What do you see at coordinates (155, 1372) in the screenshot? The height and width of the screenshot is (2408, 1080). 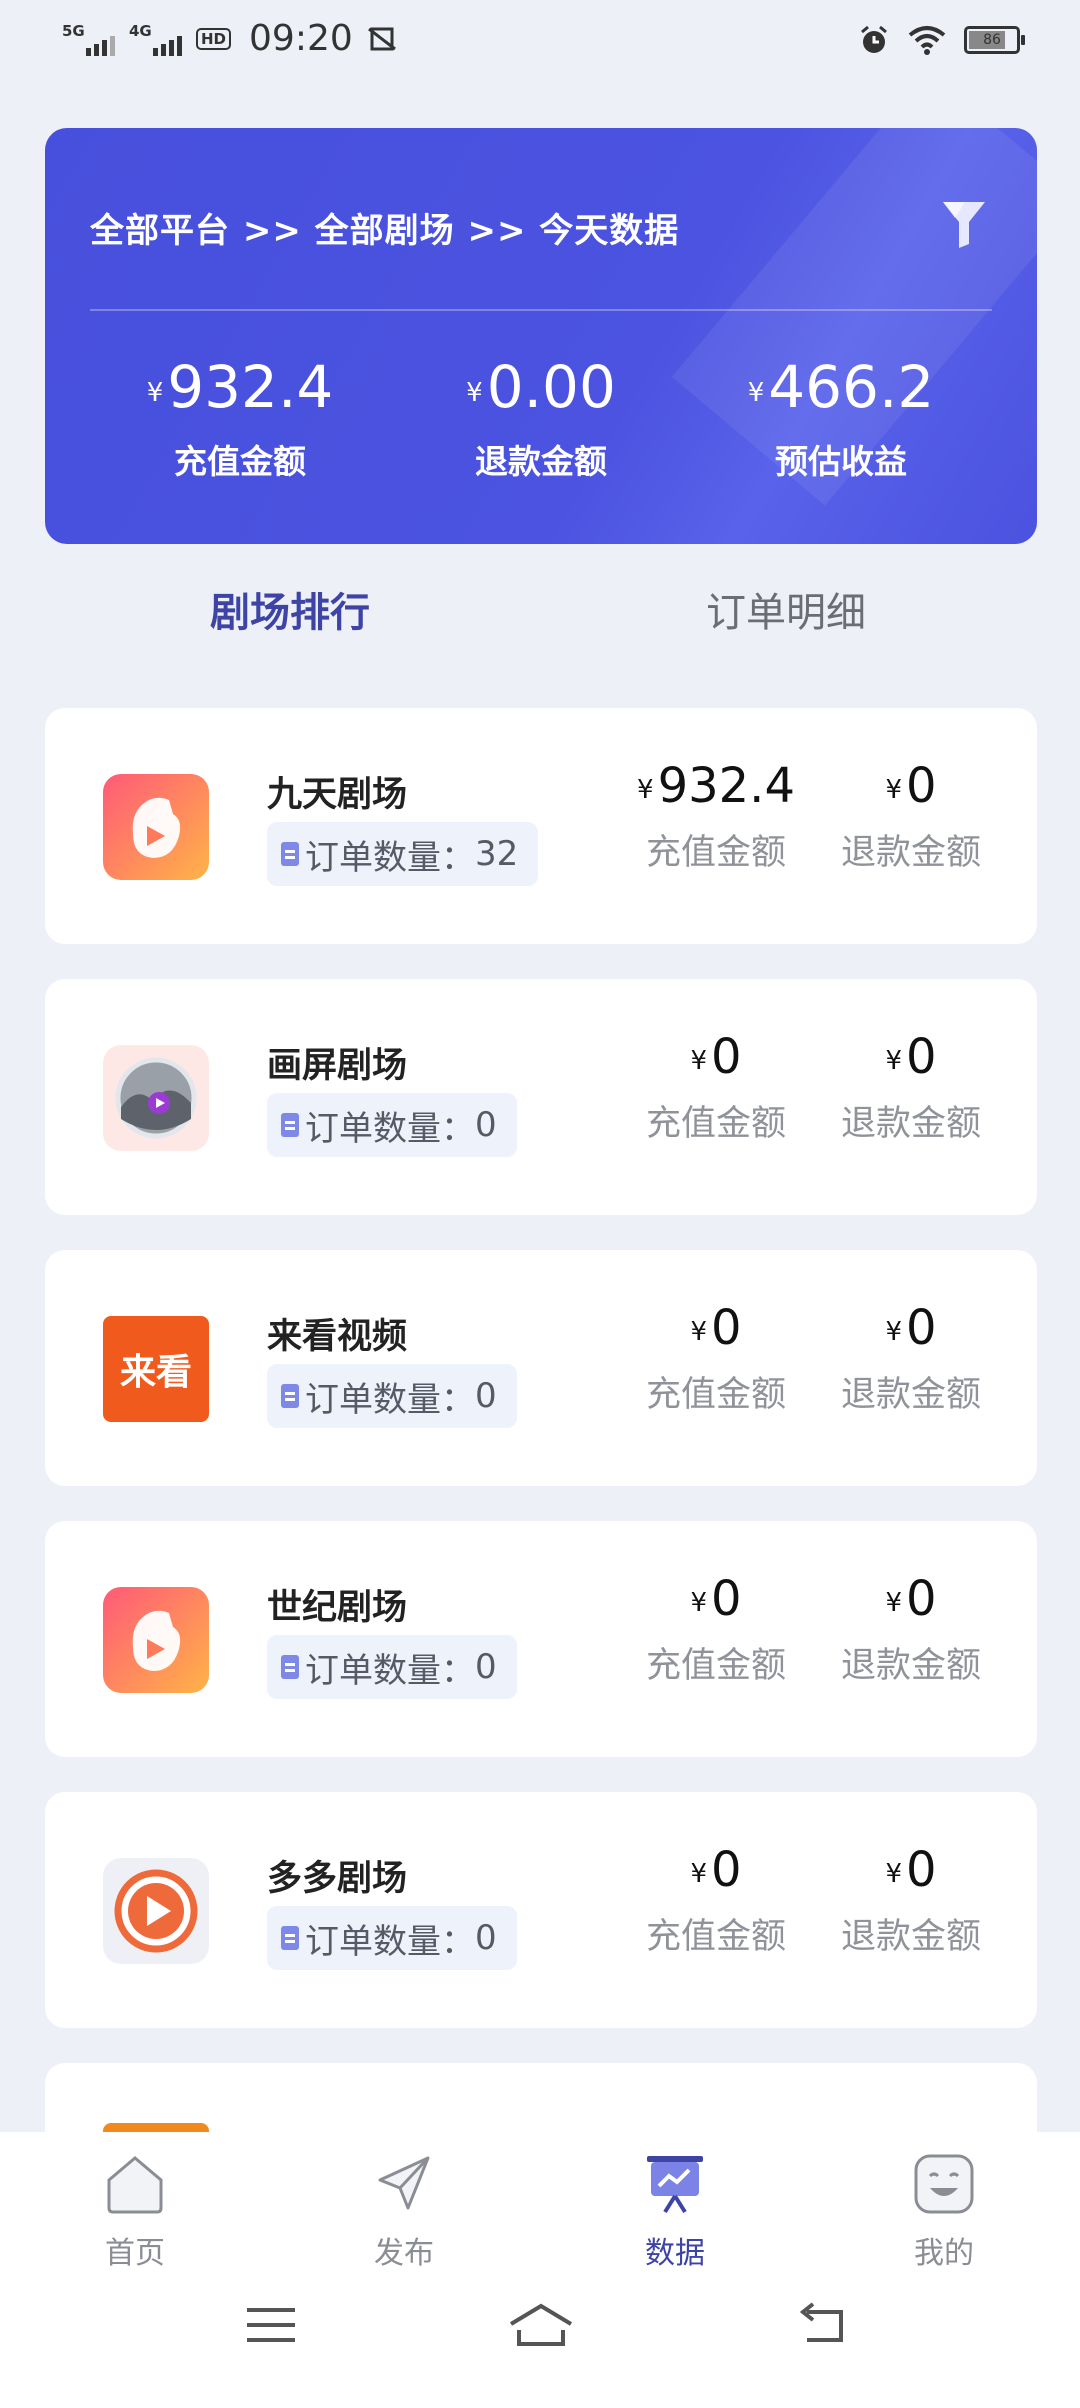 I see `logo-text: 来看` at bounding box center [155, 1372].